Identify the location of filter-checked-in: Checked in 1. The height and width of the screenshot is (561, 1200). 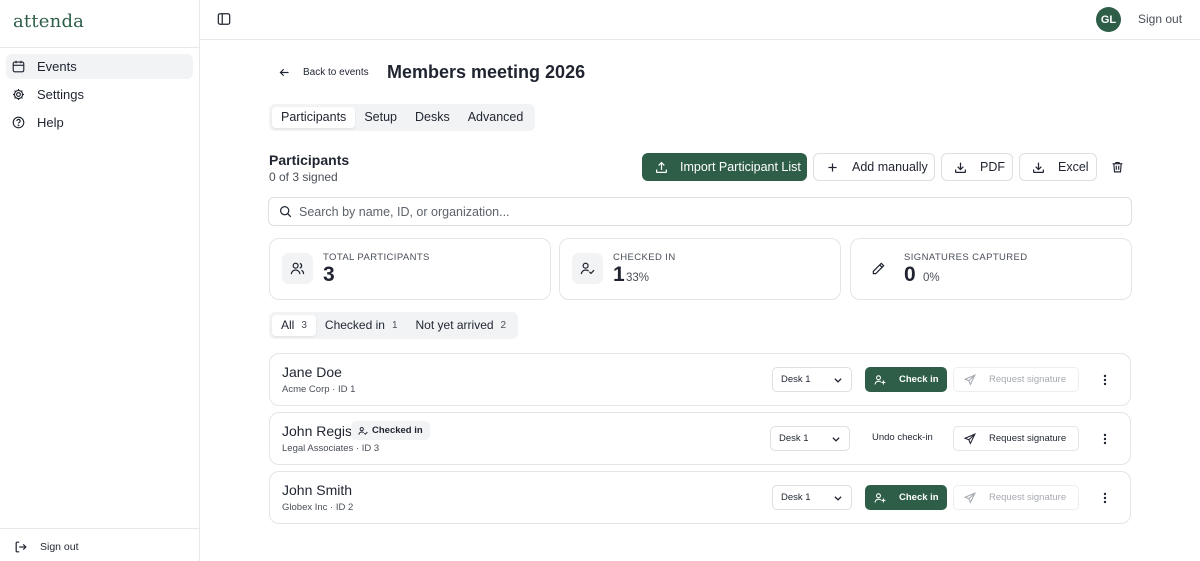
(361, 325).